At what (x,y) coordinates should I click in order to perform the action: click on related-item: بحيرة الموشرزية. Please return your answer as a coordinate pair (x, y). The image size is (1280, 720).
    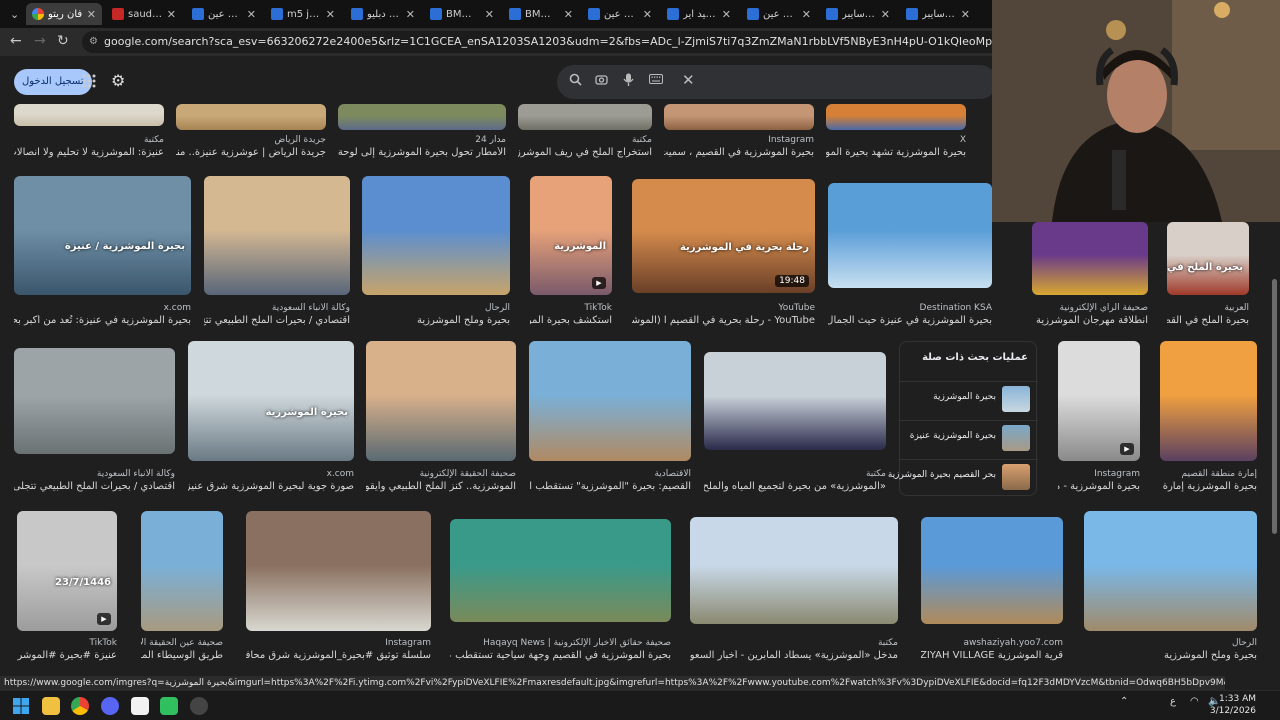
    Looking at the image, I should click on (969, 398).